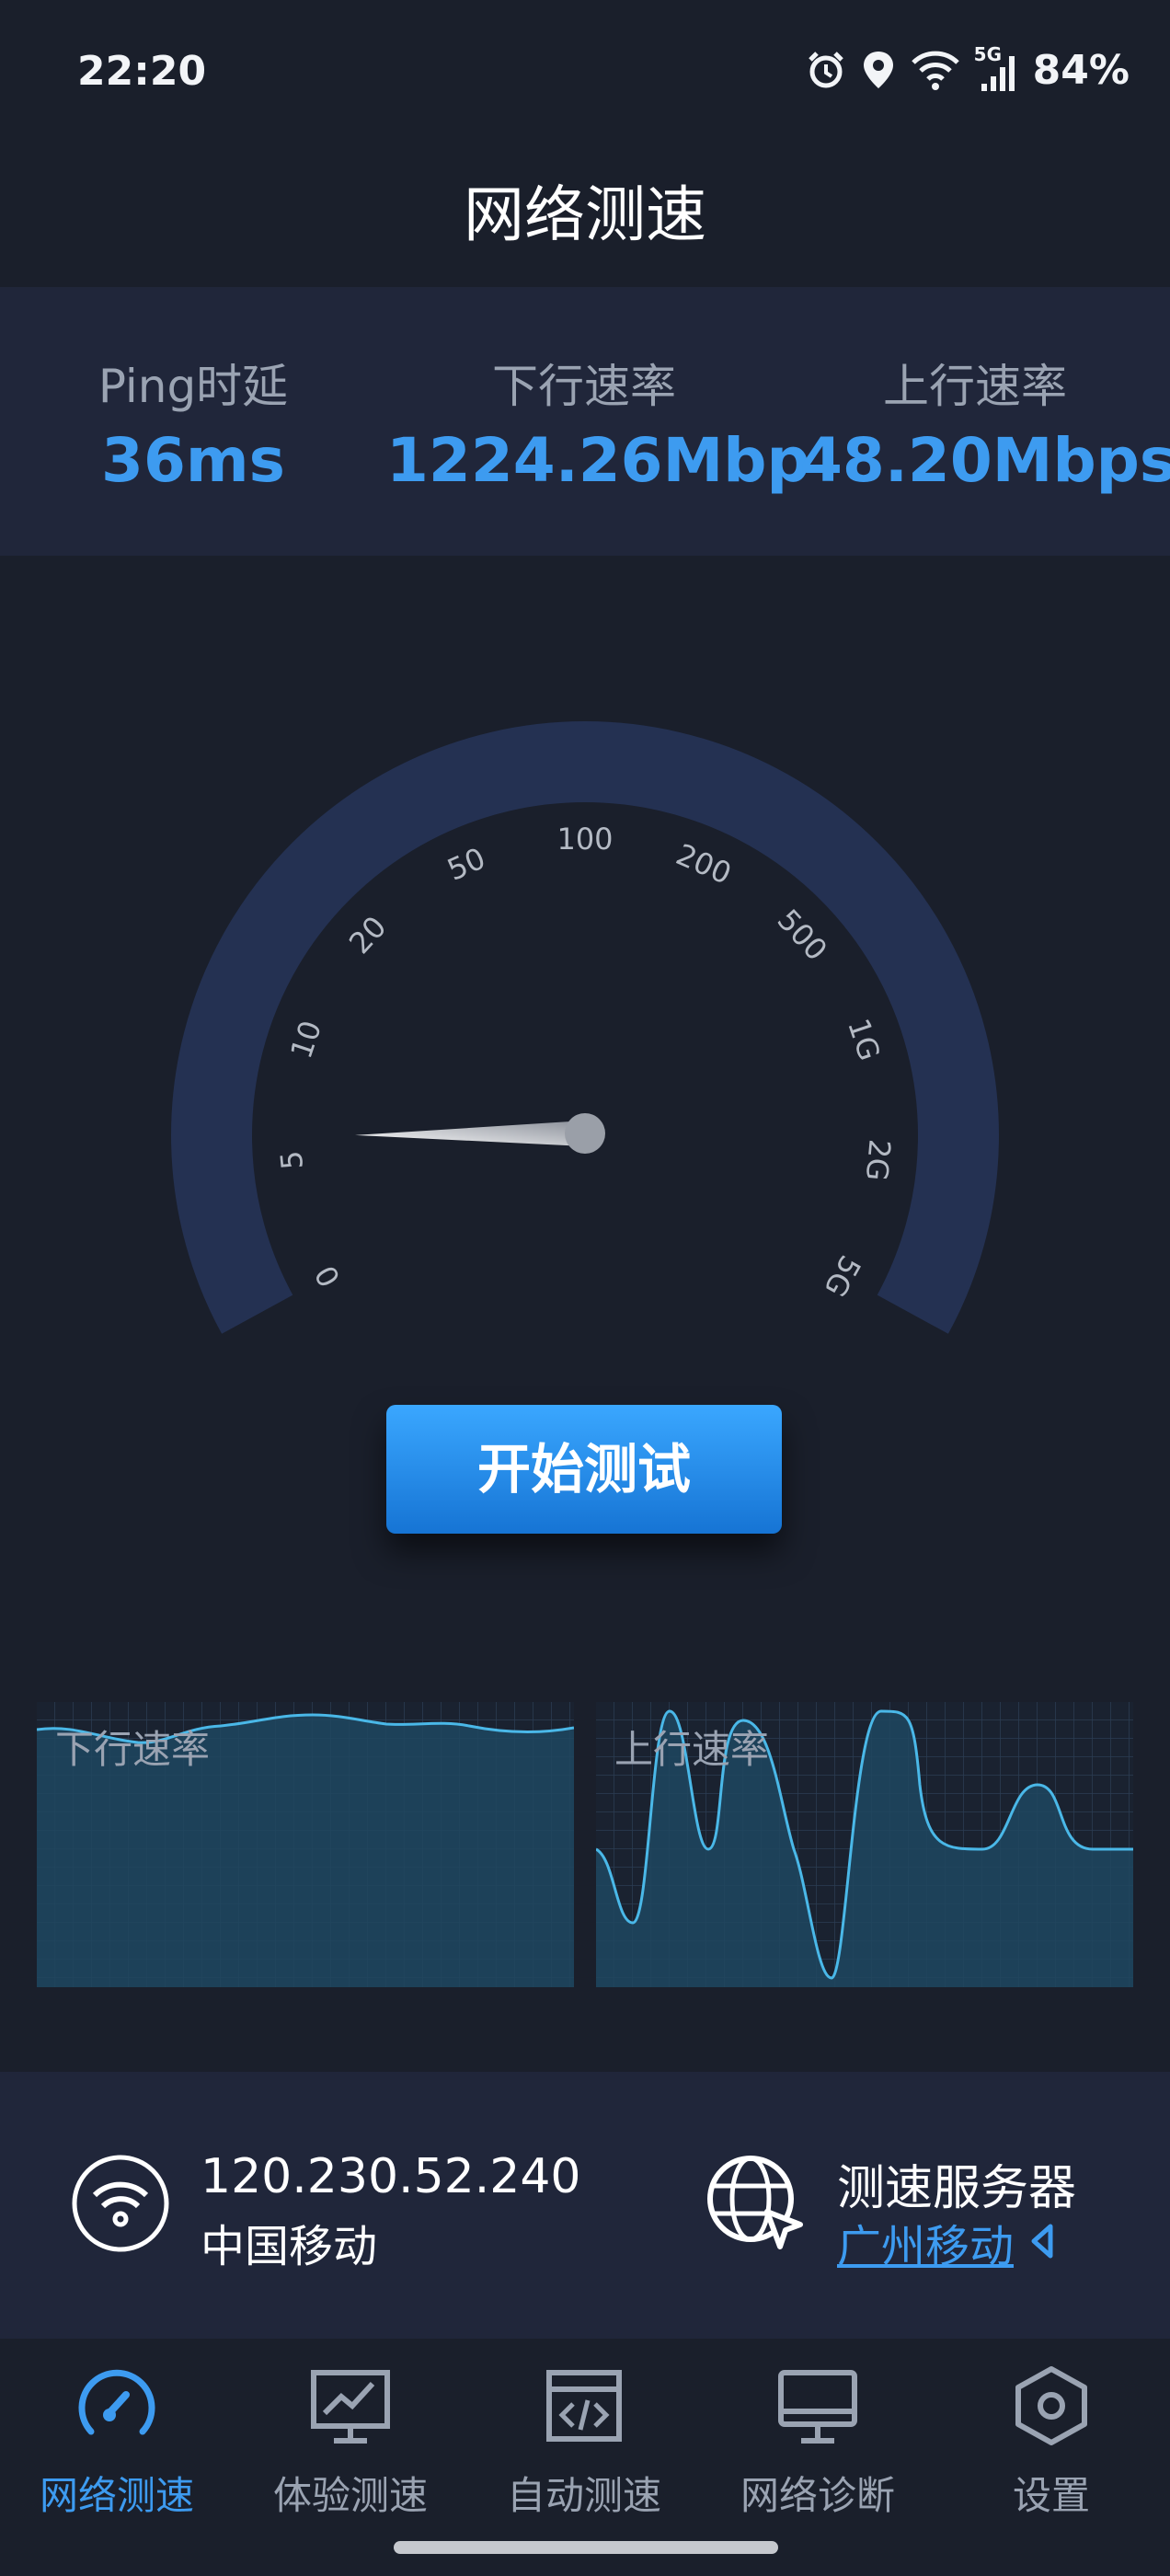 The height and width of the screenshot is (2576, 1170). What do you see at coordinates (1051, 2406) in the screenshot?
I see `hexagon-settings-icon` at bounding box center [1051, 2406].